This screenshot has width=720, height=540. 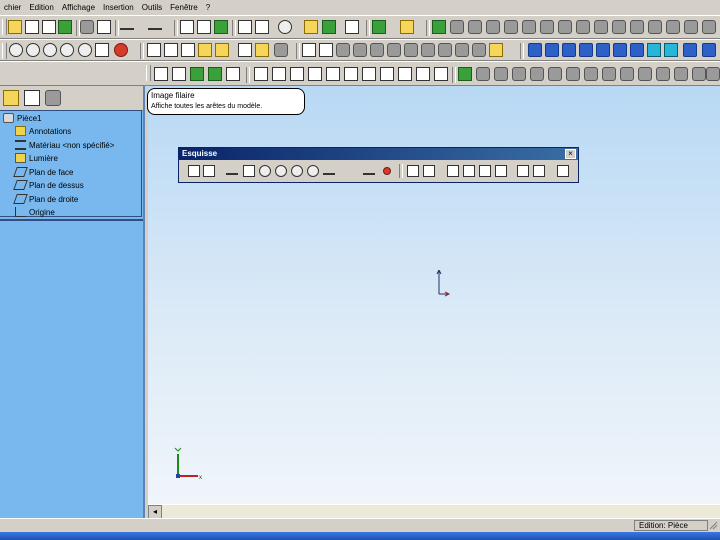 I want to click on smart-dimension-icon, so click(x=285, y=27).